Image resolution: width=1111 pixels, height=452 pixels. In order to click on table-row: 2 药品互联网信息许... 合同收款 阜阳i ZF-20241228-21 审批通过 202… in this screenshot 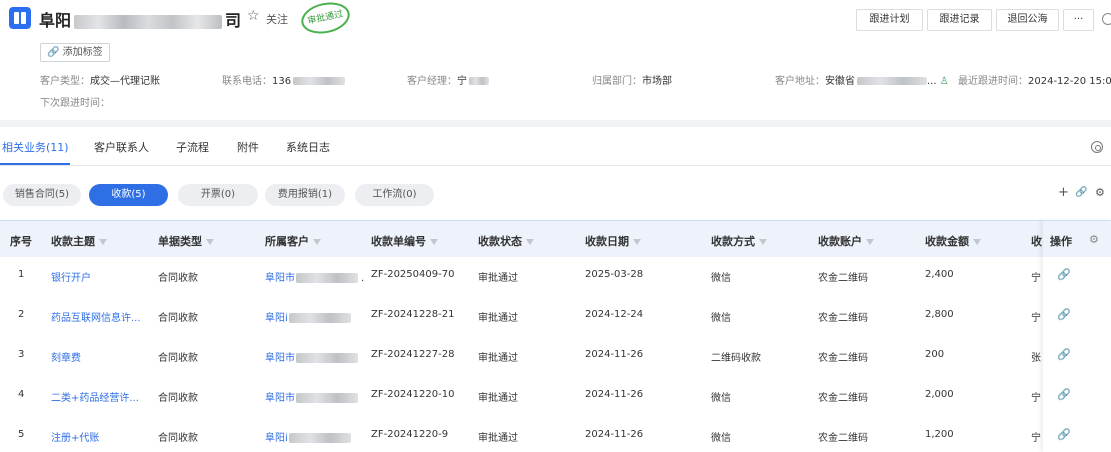, I will do `click(521, 317)`.